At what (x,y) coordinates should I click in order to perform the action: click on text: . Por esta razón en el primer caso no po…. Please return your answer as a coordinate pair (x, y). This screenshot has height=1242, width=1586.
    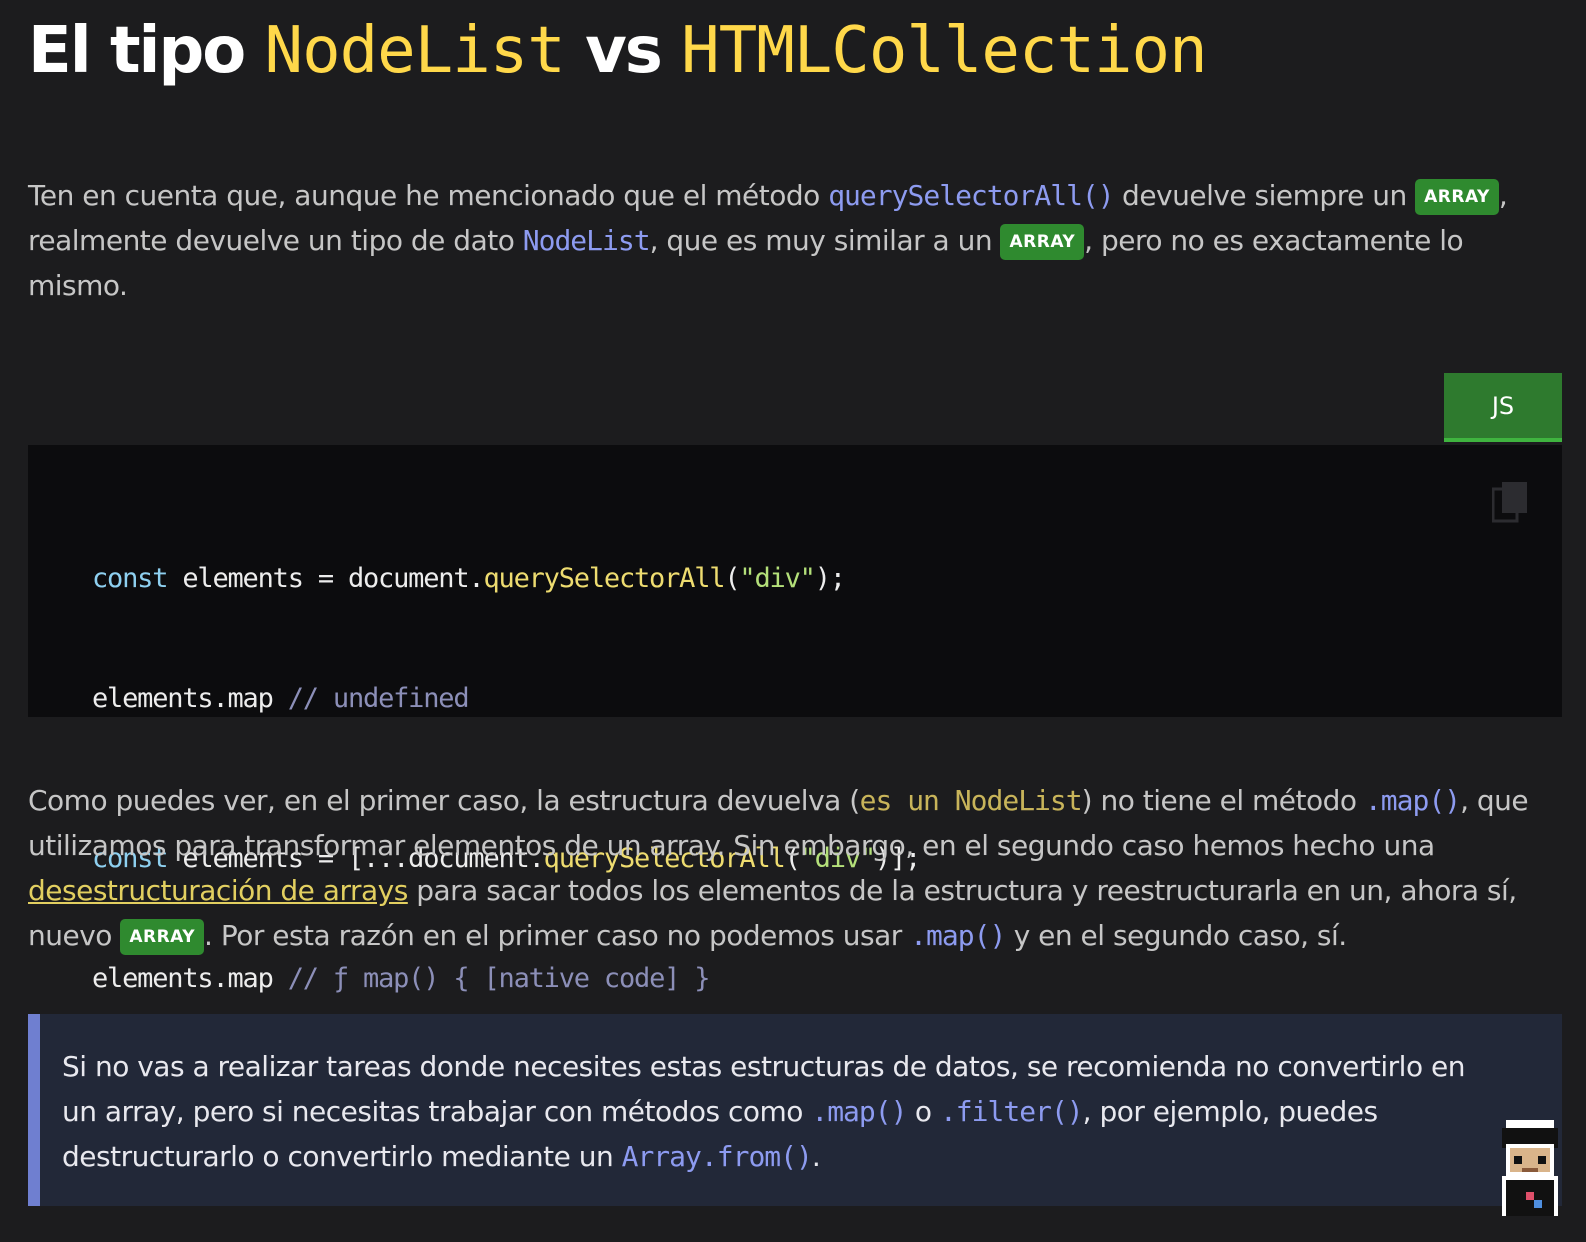
    Looking at the image, I should click on (557, 935).